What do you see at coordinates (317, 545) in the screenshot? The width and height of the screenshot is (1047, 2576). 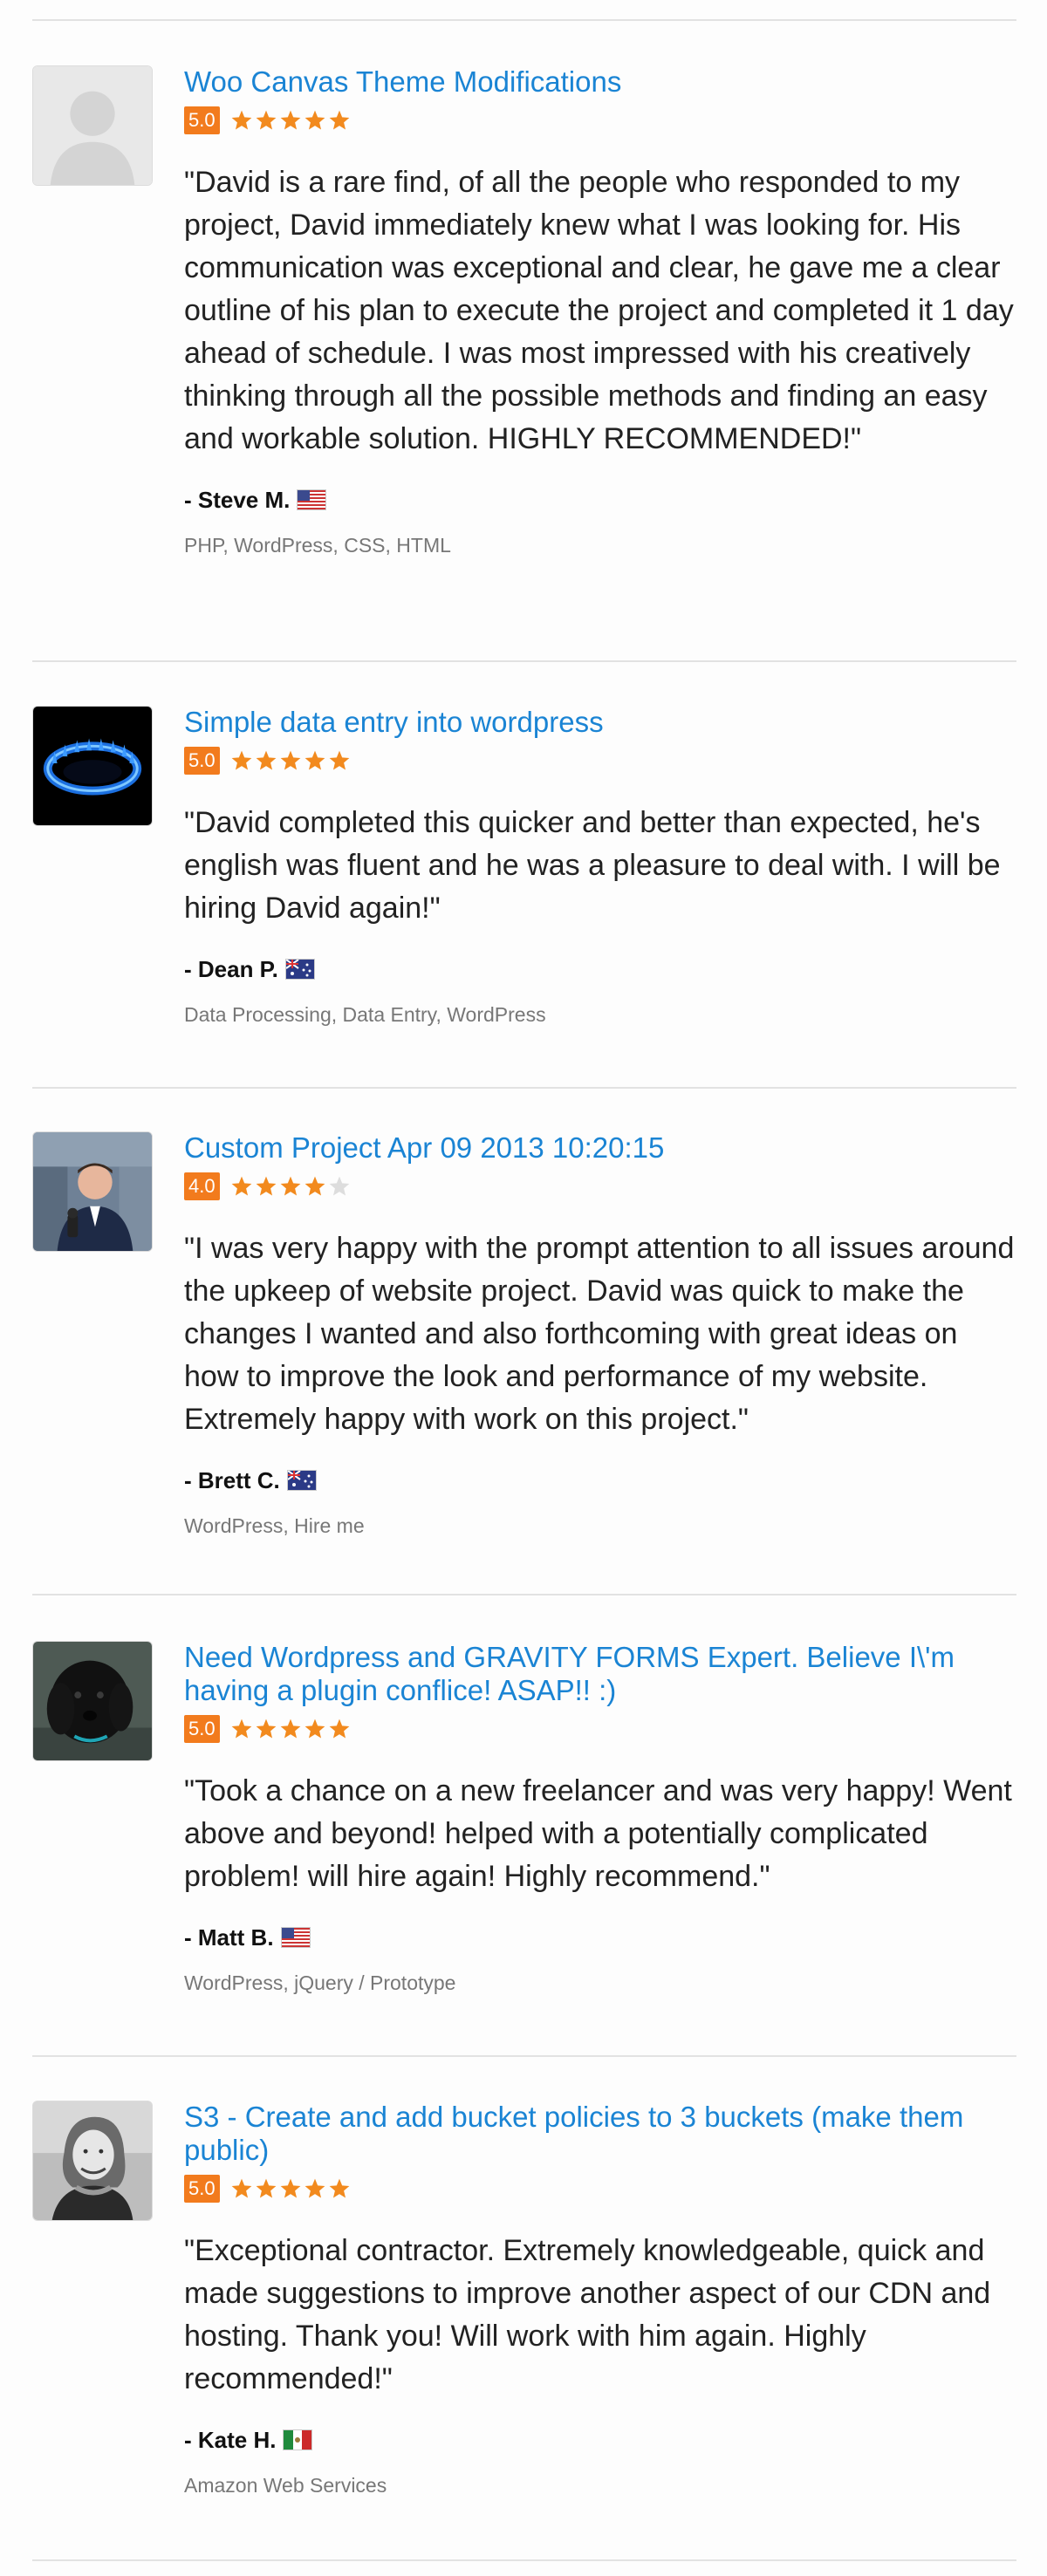 I see `skills-list: PHP, WordPress, CSS, HTML` at bounding box center [317, 545].